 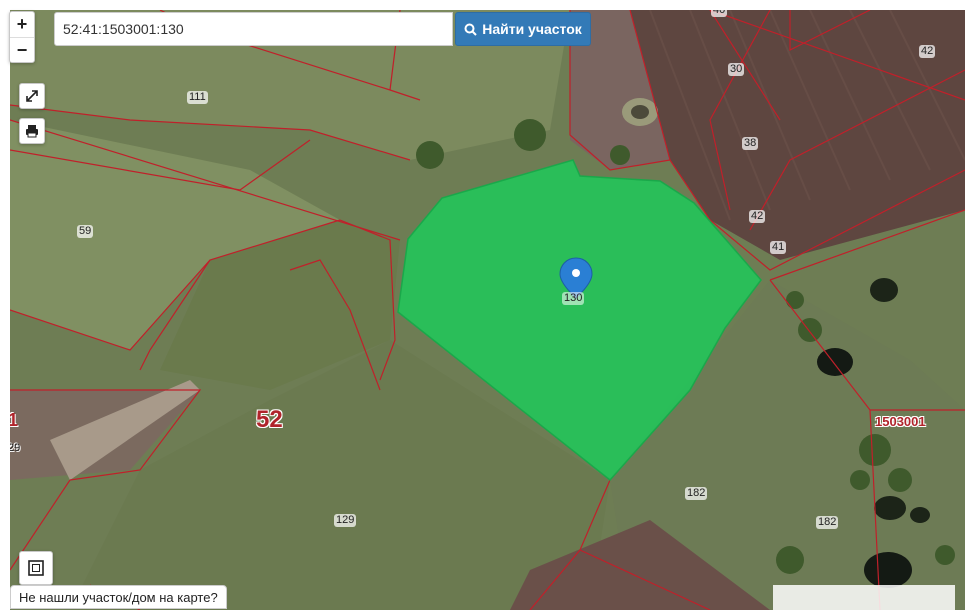 What do you see at coordinates (532, 29) in the screenshot?
I see `find-parcel-button-label: Найти участок` at bounding box center [532, 29].